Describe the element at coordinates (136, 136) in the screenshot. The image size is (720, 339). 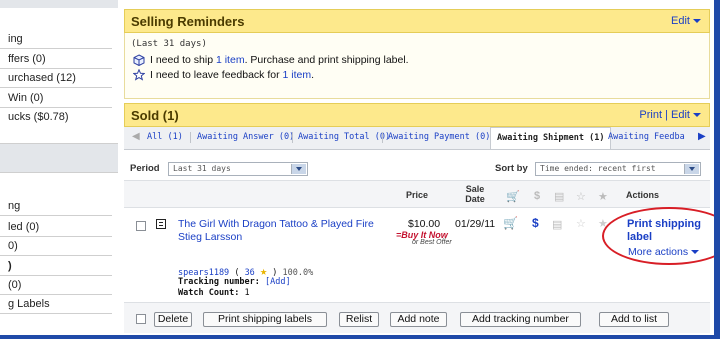
I see `scroll-left-icon: ◀` at that location.